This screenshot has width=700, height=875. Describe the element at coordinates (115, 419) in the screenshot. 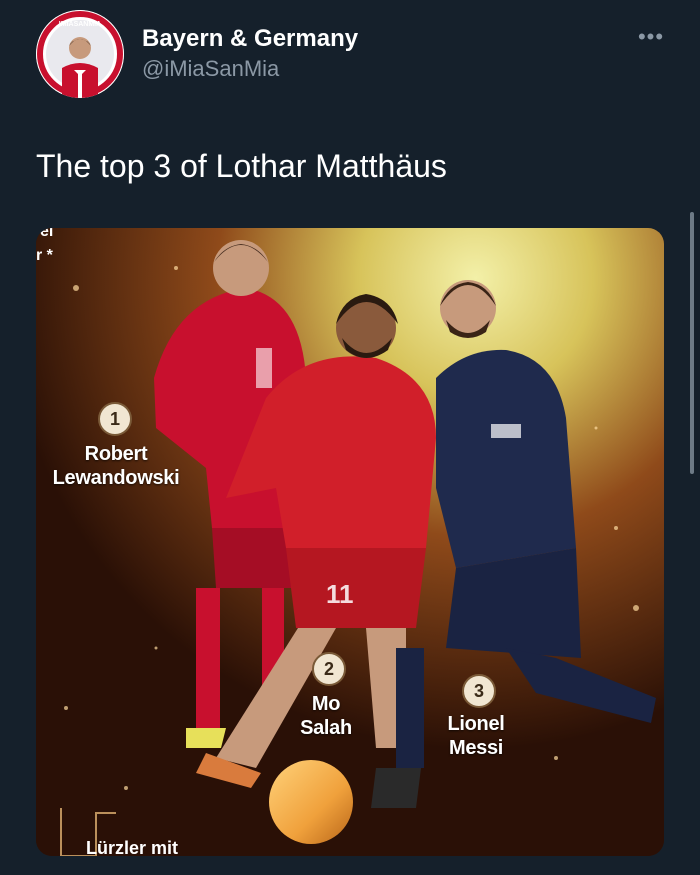

I see `rank-badge-1: 1` at that location.